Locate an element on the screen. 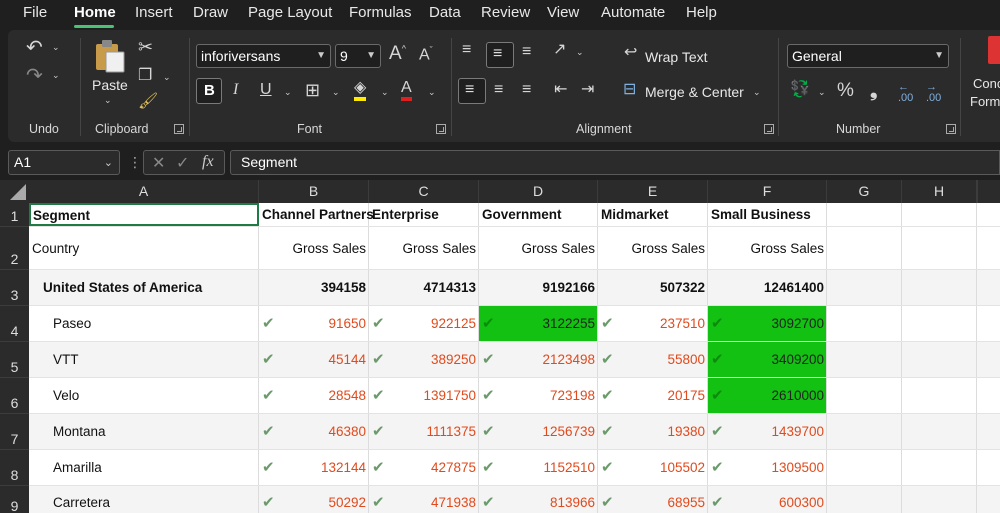 Image resolution: width=1000 pixels, height=513 pixels. column-header-d: D is located at coordinates (538, 191).